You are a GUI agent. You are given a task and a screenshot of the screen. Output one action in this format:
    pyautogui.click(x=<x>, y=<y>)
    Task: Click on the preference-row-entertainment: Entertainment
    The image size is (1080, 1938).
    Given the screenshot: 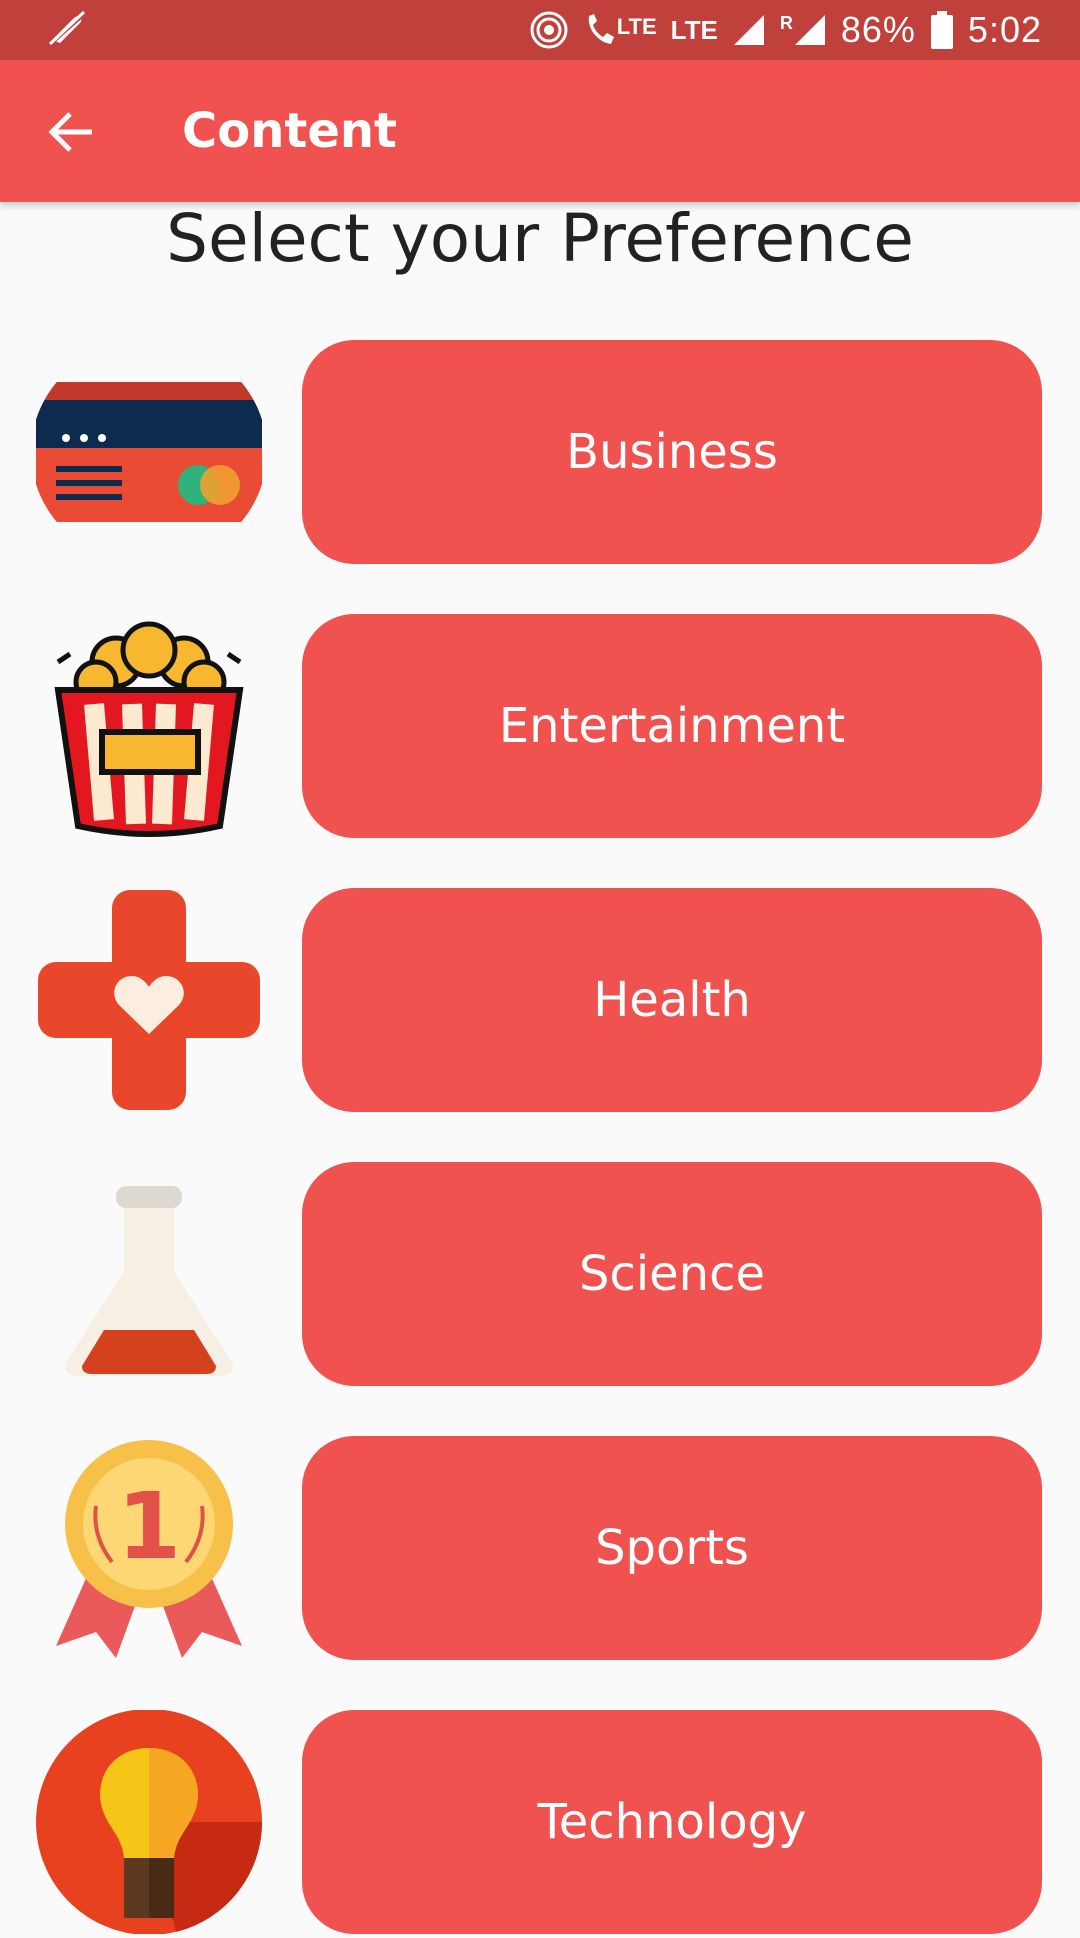 What is the action you would take?
    pyautogui.click(x=540, y=726)
    